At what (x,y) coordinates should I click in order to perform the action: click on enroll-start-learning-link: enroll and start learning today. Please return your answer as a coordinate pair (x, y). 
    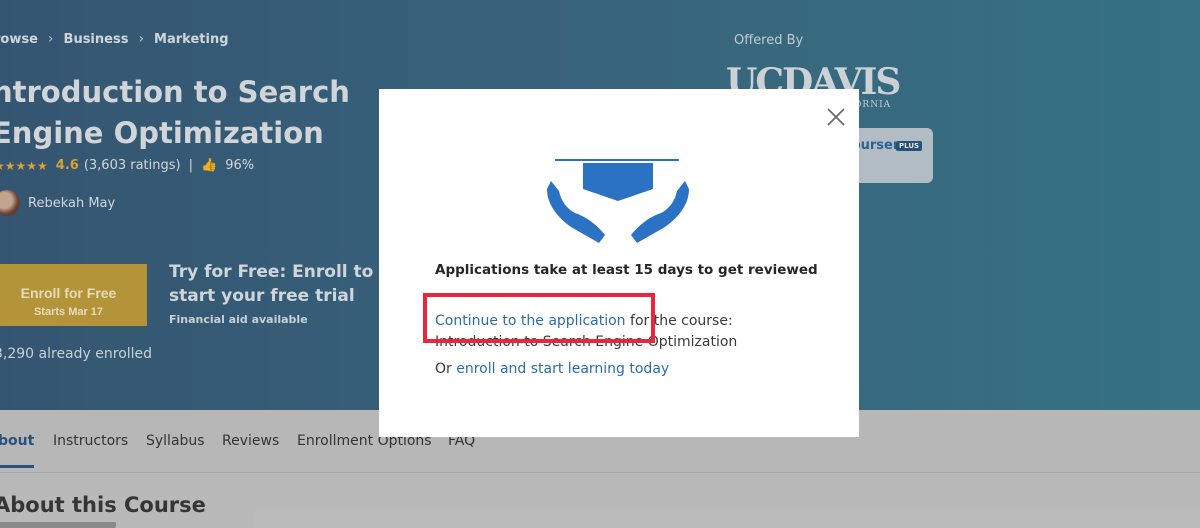
    Looking at the image, I should click on (562, 369).